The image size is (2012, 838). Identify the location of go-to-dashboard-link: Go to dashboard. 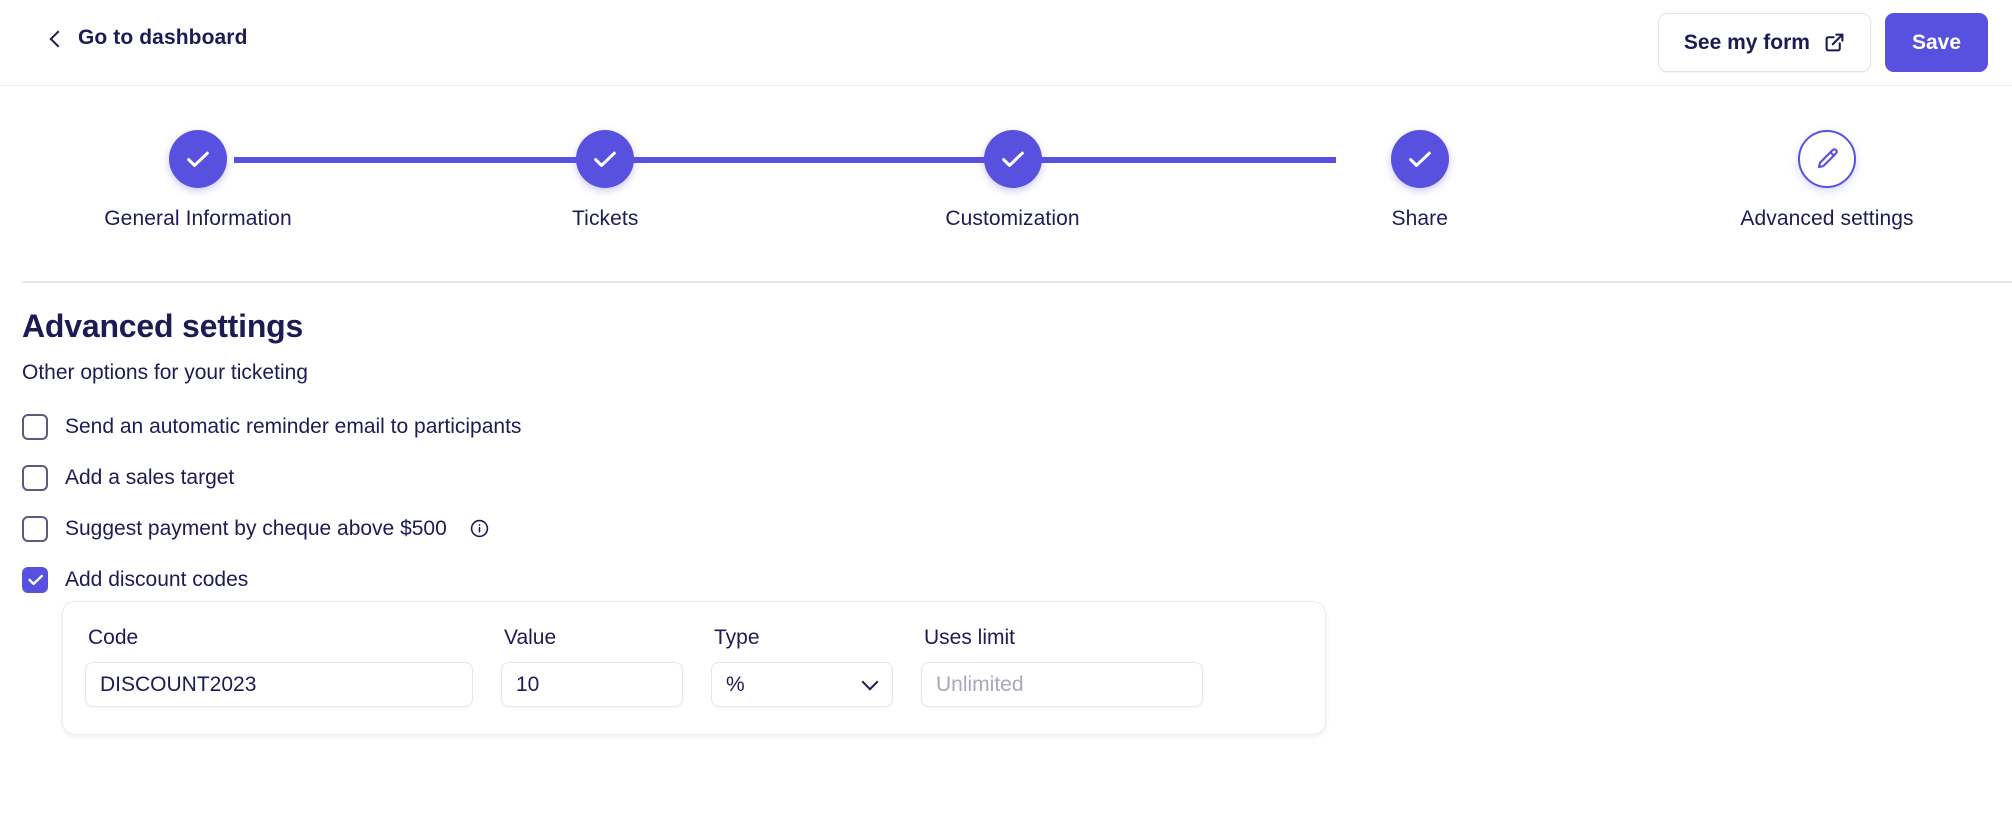
(148, 38).